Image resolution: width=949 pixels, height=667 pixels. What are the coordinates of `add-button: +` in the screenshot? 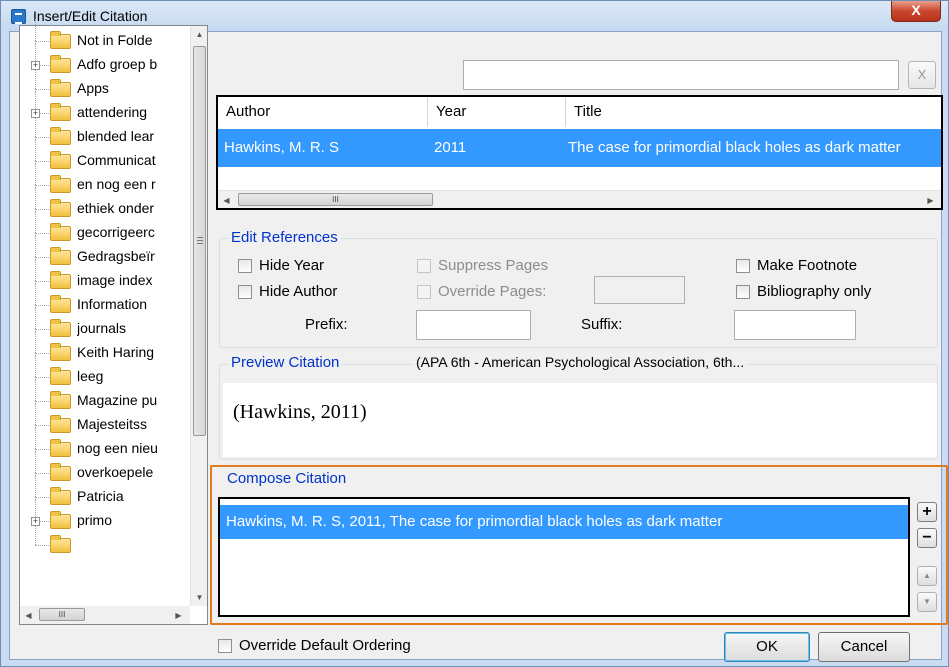 It's located at (927, 512).